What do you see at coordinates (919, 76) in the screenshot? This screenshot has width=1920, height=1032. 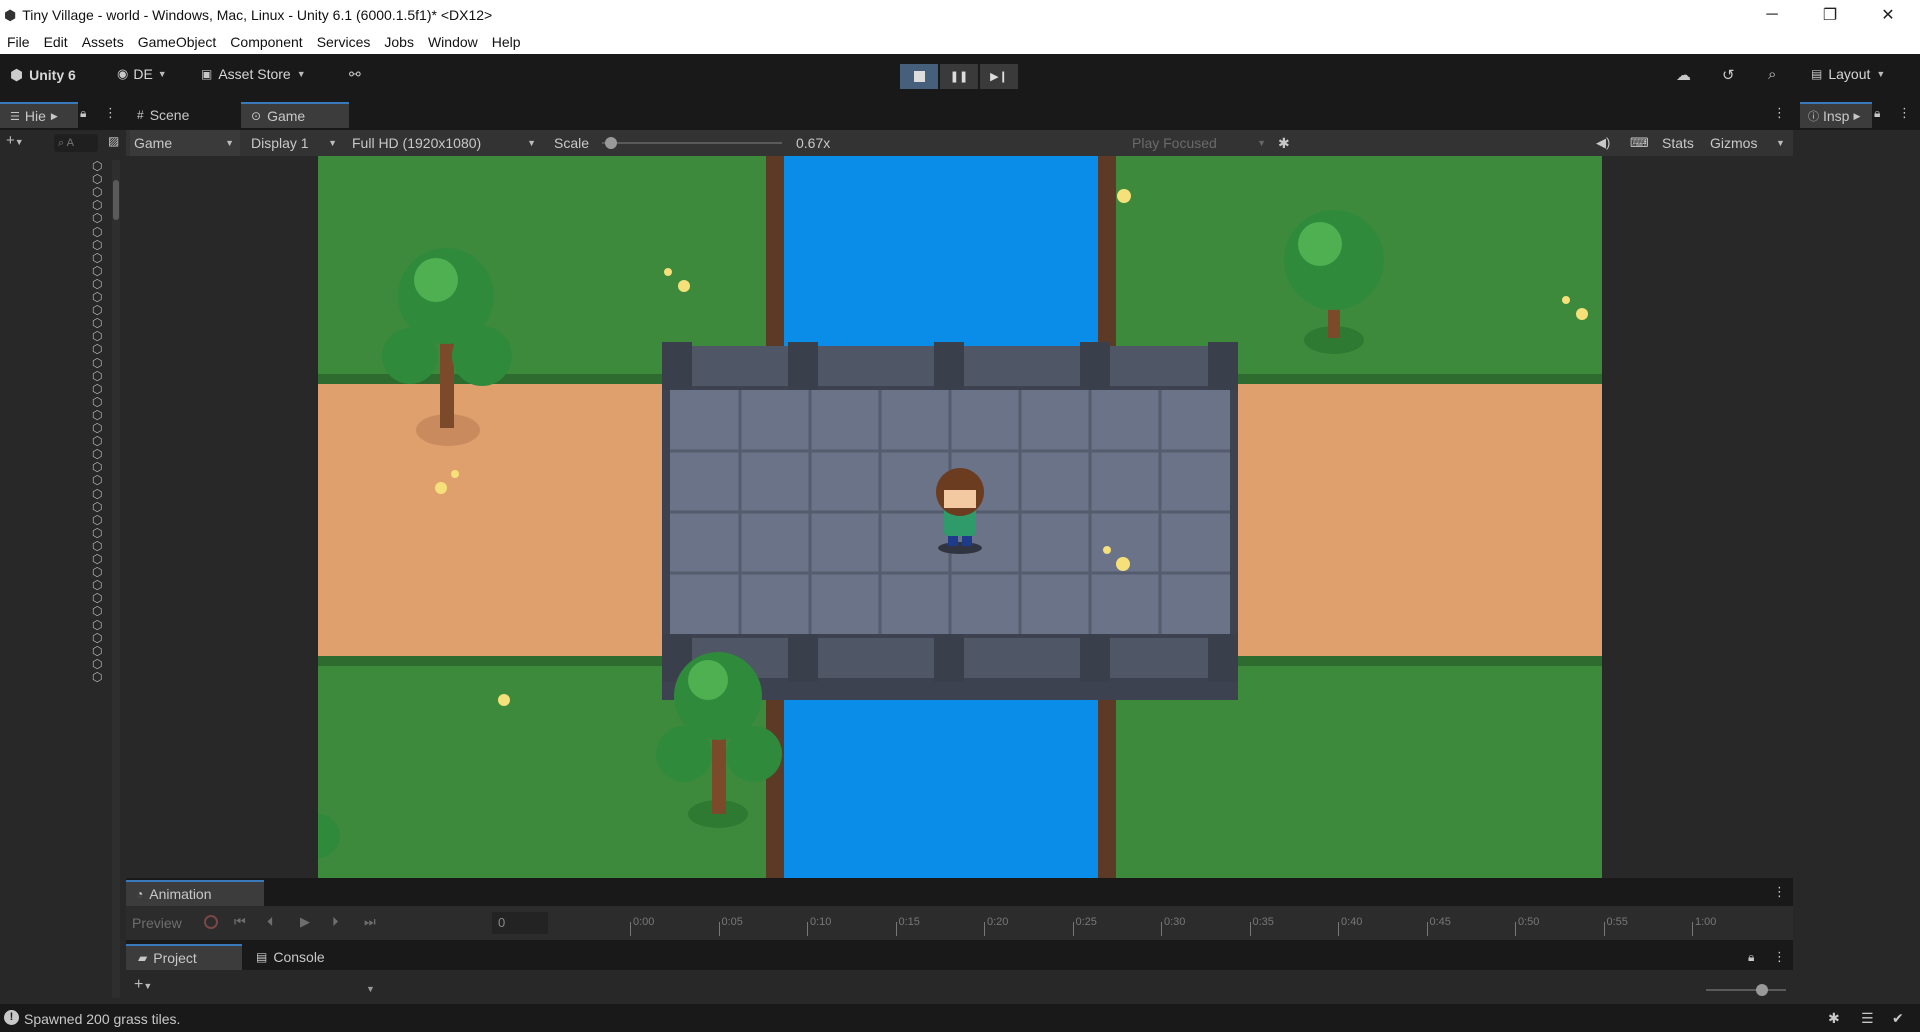 I see `stop-button` at bounding box center [919, 76].